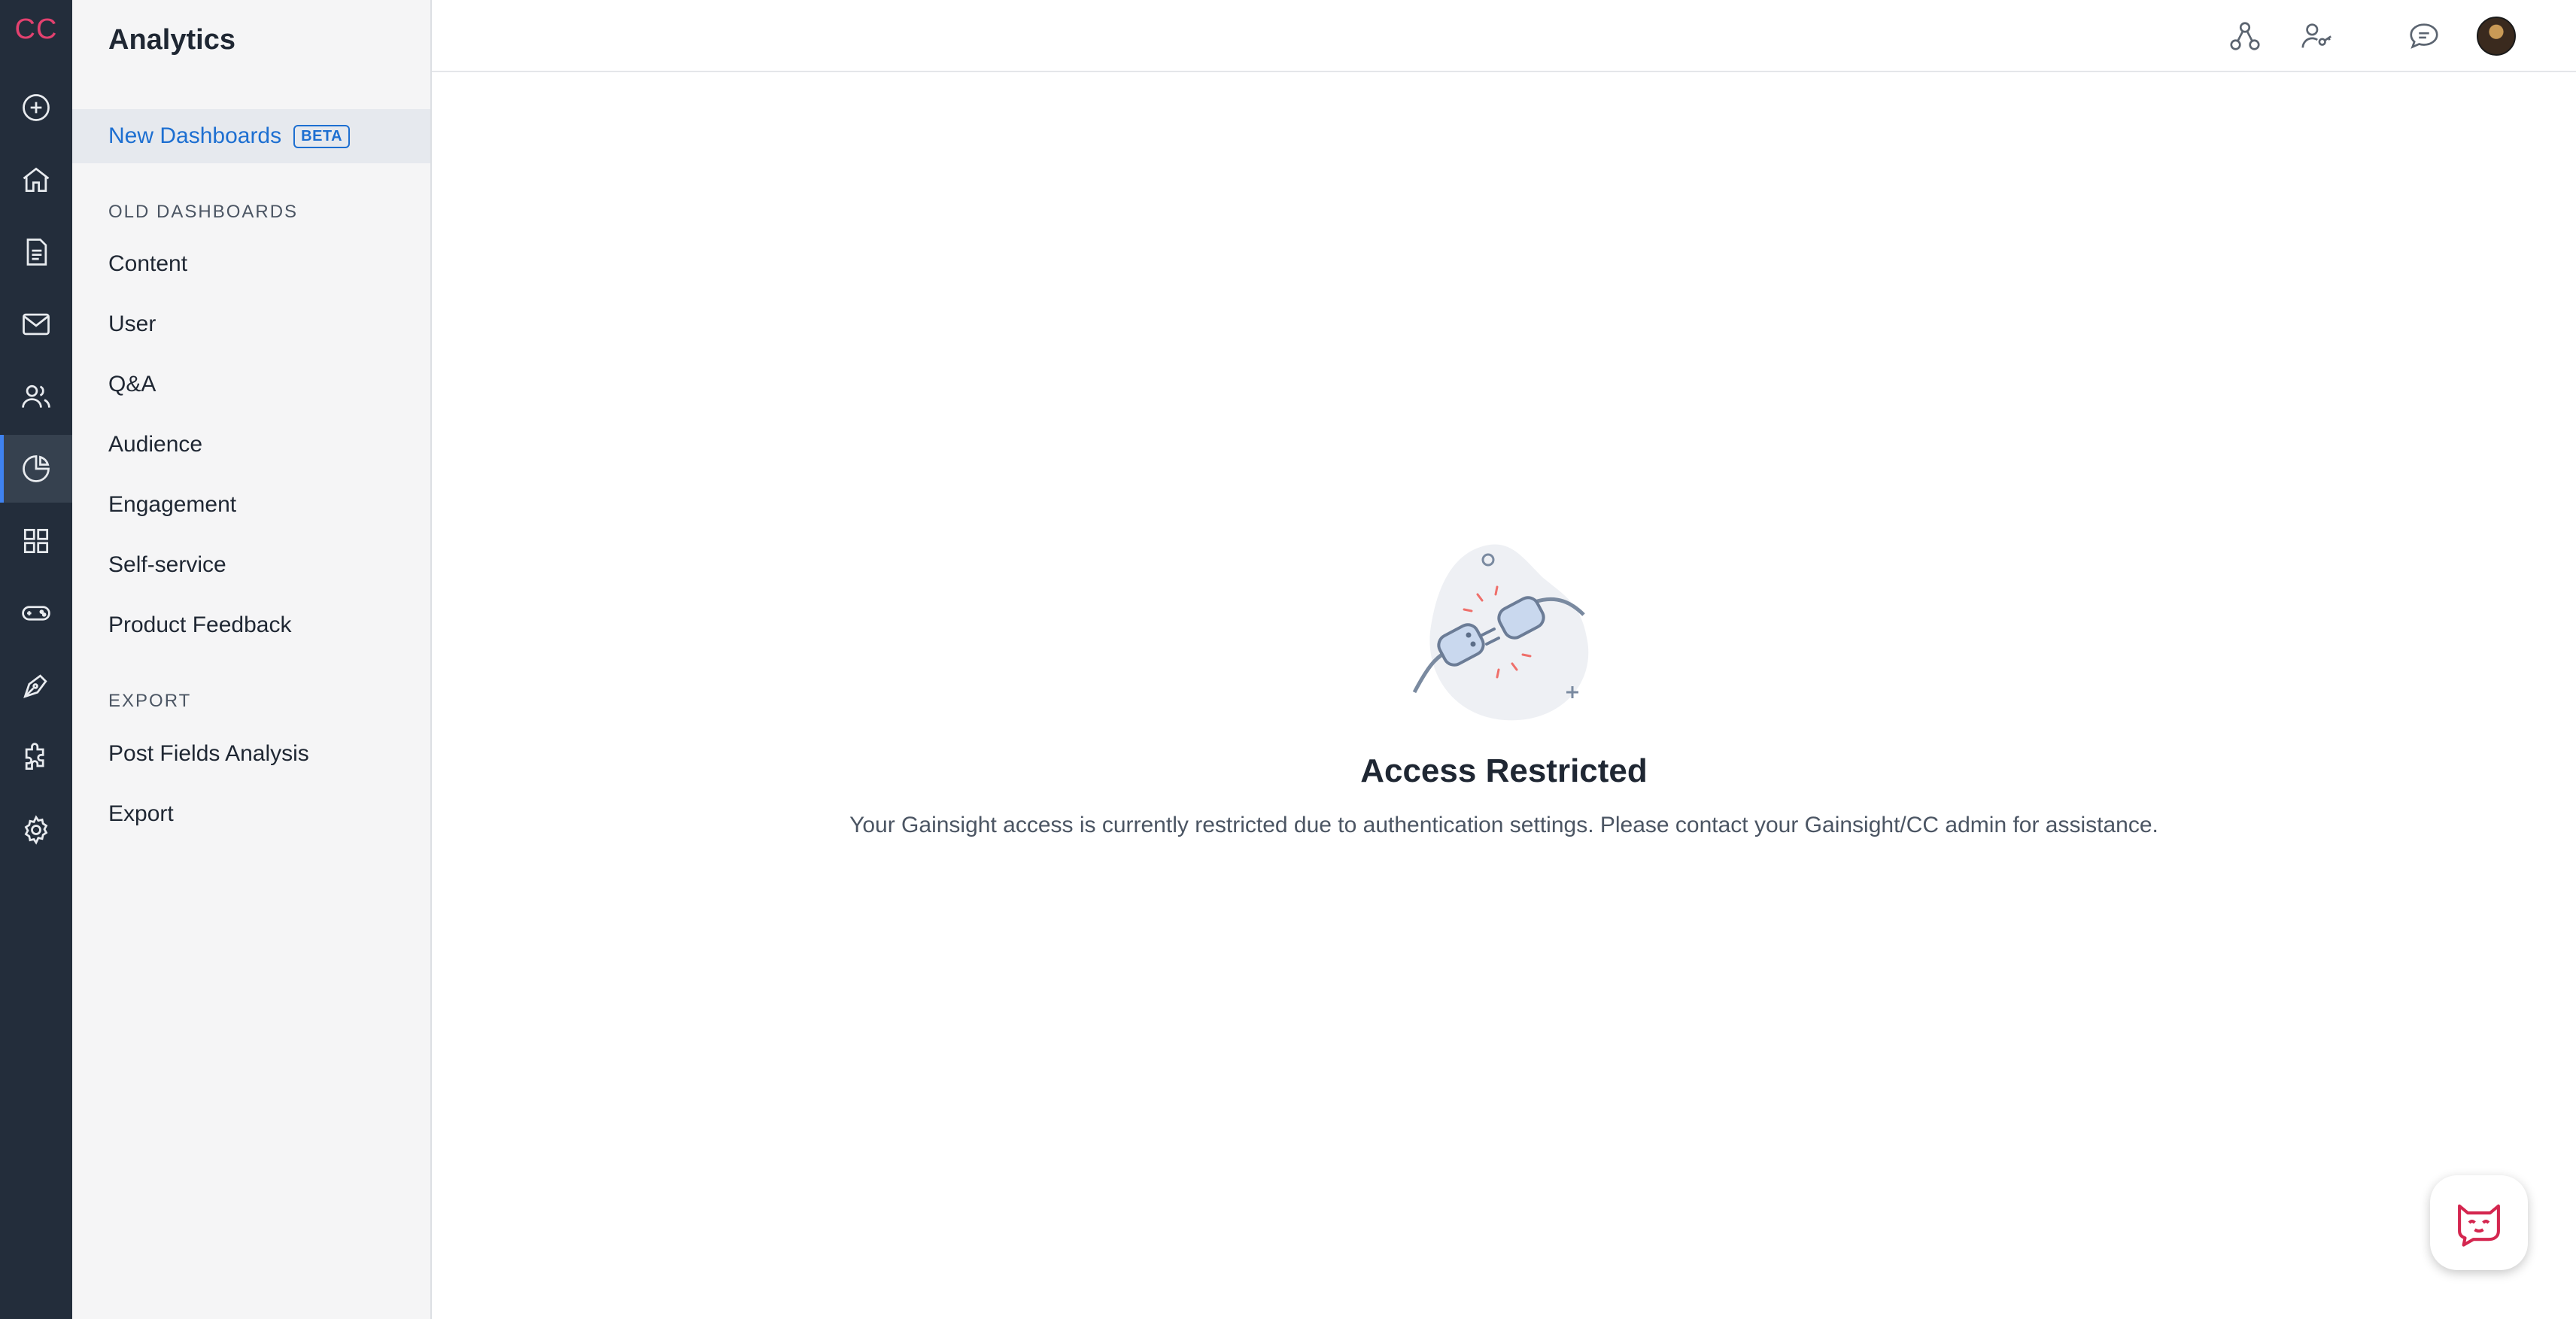 Image resolution: width=2576 pixels, height=1319 pixels. Describe the element at coordinates (132, 384) in the screenshot. I see `sidebar-item-qa: Q&A` at that location.